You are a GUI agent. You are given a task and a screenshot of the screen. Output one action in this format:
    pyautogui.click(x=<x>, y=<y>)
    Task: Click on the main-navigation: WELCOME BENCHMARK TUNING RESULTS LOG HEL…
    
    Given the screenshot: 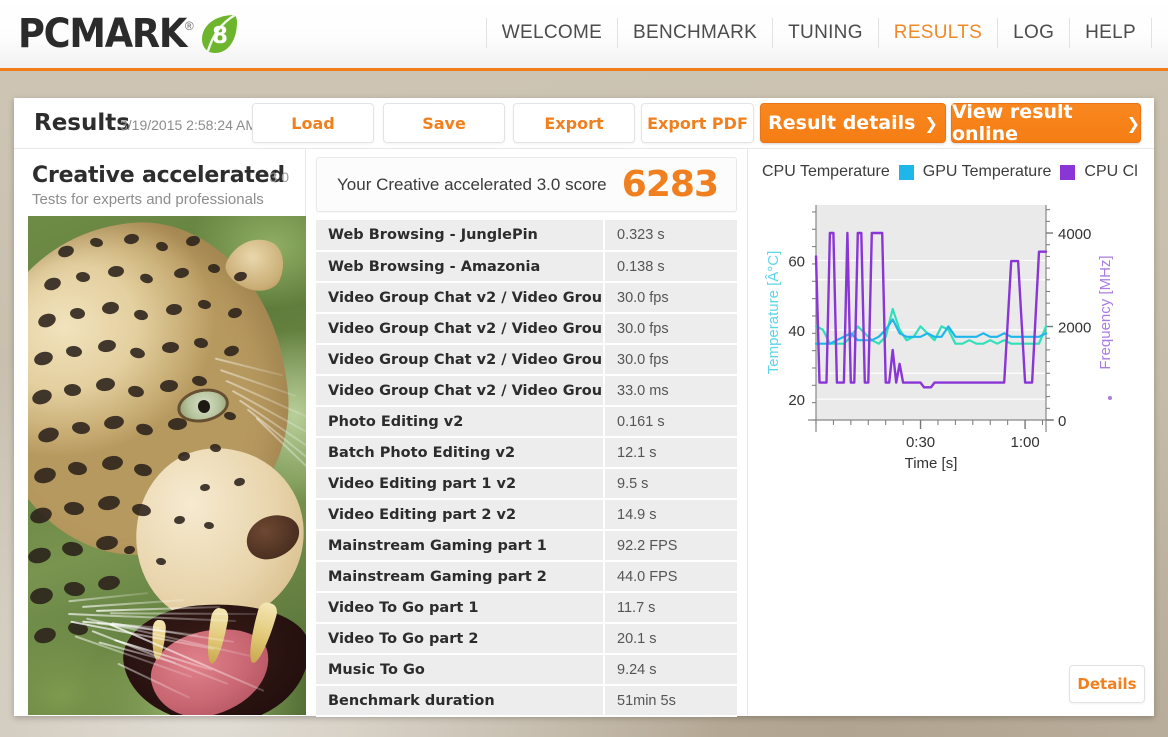 What is the action you would take?
    pyautogui.click(x=818, y=33)
    